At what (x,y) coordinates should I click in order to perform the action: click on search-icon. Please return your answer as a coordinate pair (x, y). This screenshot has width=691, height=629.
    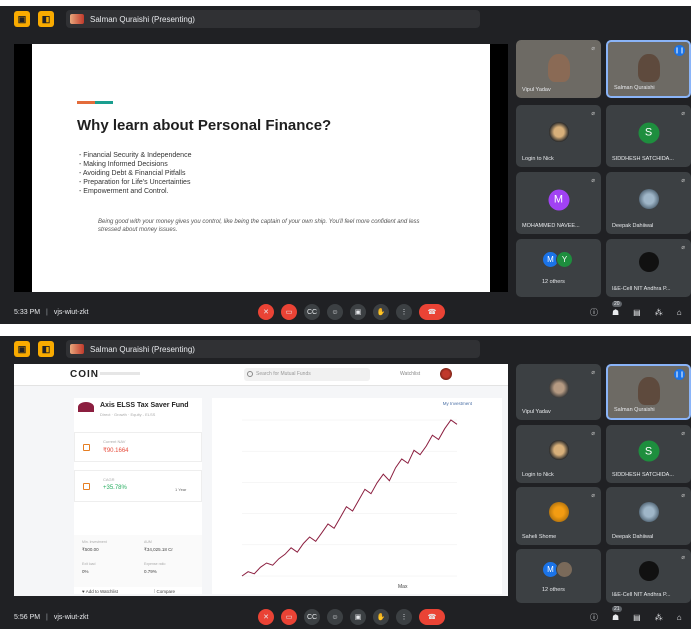
    Looking at the image, I should click on (250, 374).